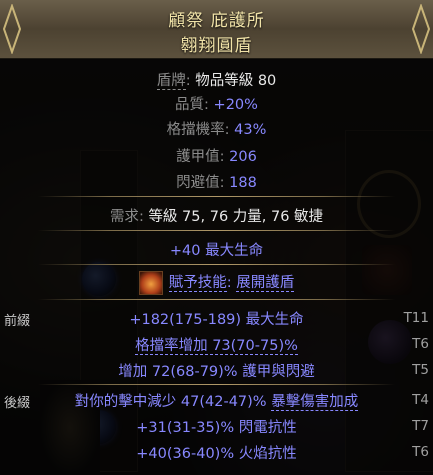 The image size is (433, 475). What do you see at coordinates (171, 81) in the screenshot?
I see `item-class-label: 盾牌` at bounding box center [171, 81].